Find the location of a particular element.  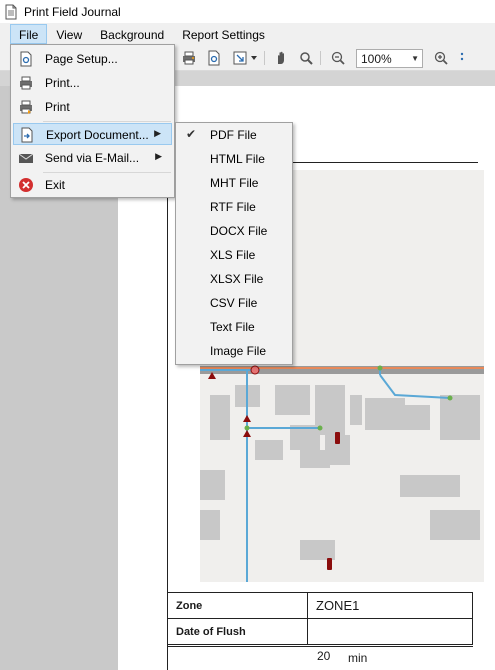

export-xls: XLS File is located at coordinates (234, 255).